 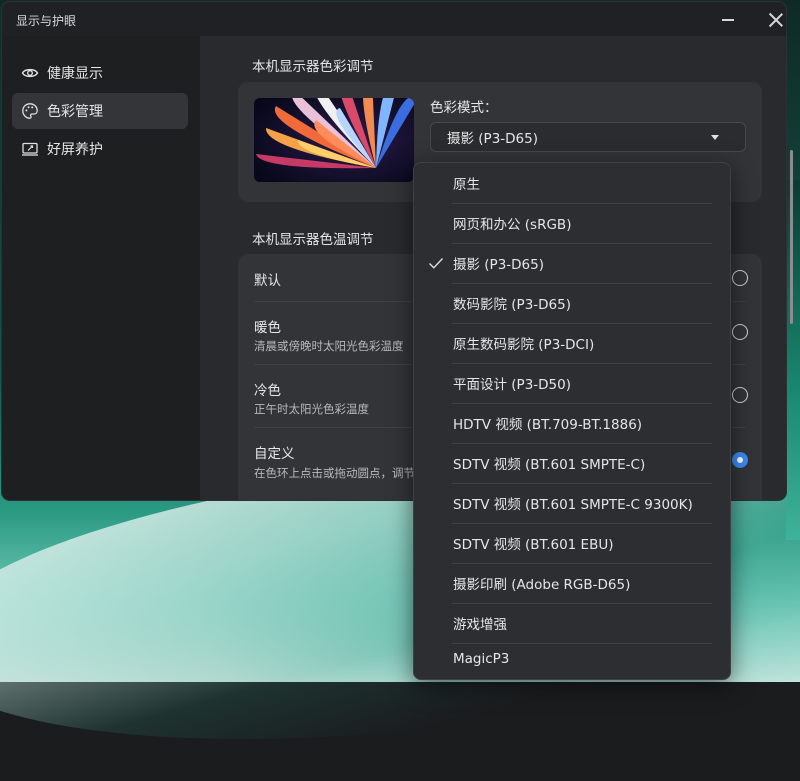 What do you see at coordinates (329, 346) in the screenshot?
I see `temp-option-desc: 清晨或傍晚时太阳光色彩温度` at bounding box center [329, 346].